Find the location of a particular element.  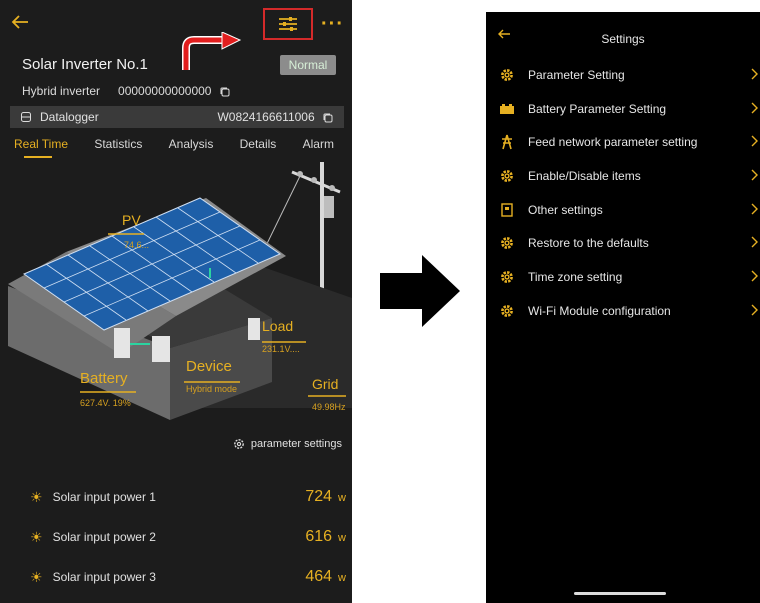

device-label: Device is located at coordinates (209, 366).